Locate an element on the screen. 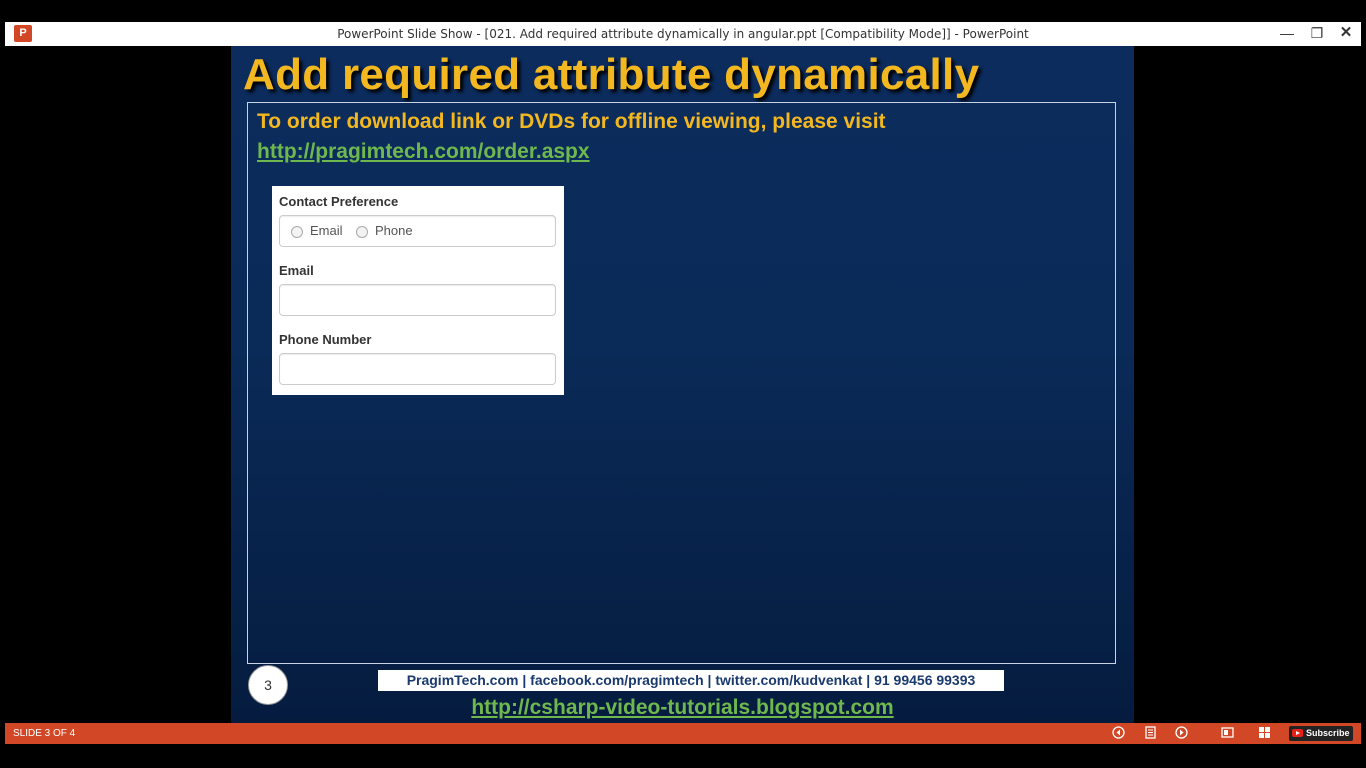 Image resolution: width=1366 pixels, height=768 pixels. contact-preference-box: Email Phone is located at coordinates (417, 231).